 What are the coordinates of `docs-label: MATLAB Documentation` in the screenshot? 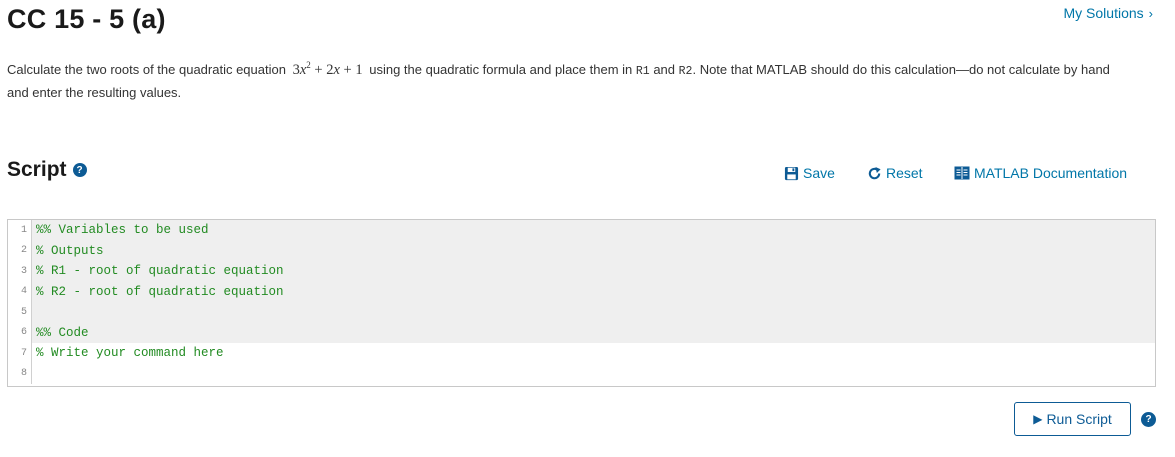 It's located at (1051, 173).